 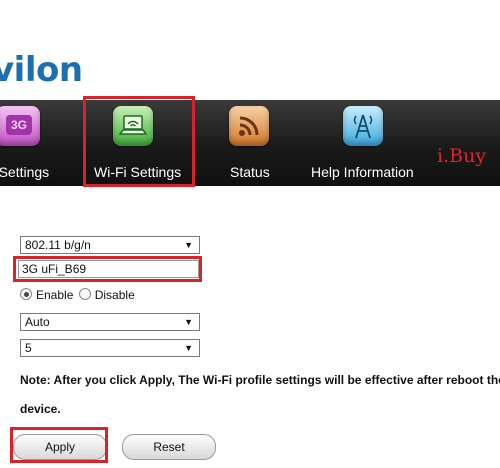 I want to click on channel-select: 5 ▼, so click(x=110, y=348).